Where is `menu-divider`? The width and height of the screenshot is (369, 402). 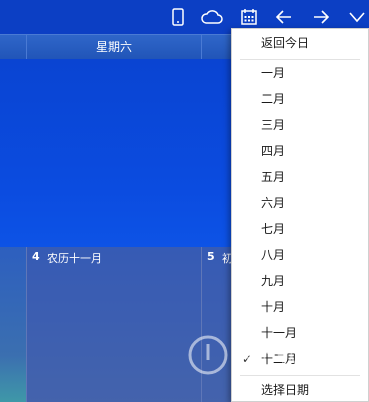
menu-divider is located at coordinates (300, 59).